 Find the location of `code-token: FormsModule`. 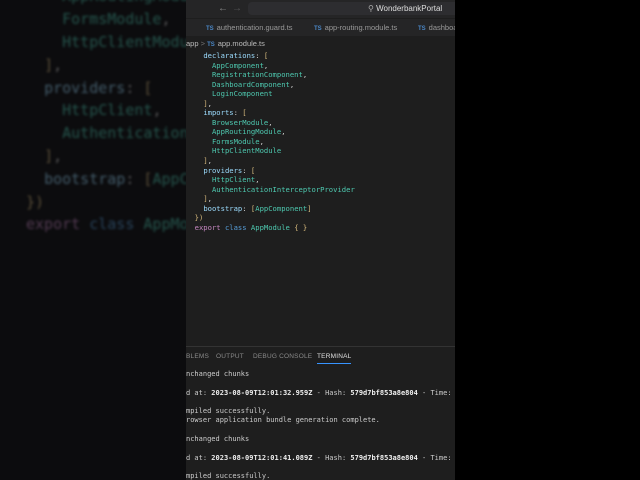

code-token: FormsModule is located at coordinates (112, 19).